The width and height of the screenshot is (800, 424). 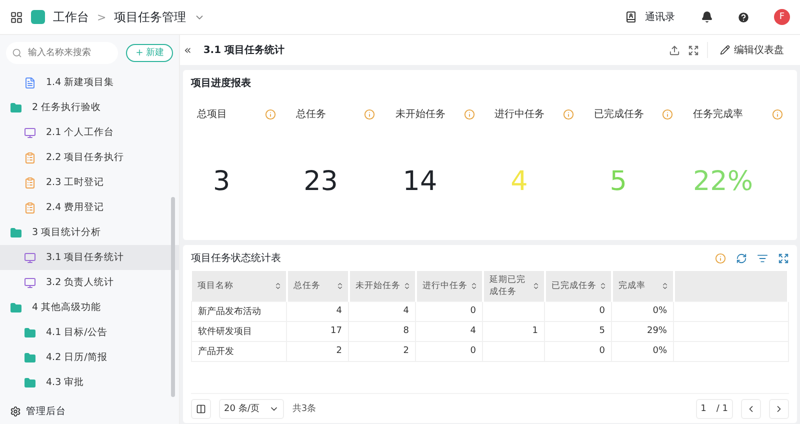 I want to click on stat-label: 总项目, so click(x=212, y=114).